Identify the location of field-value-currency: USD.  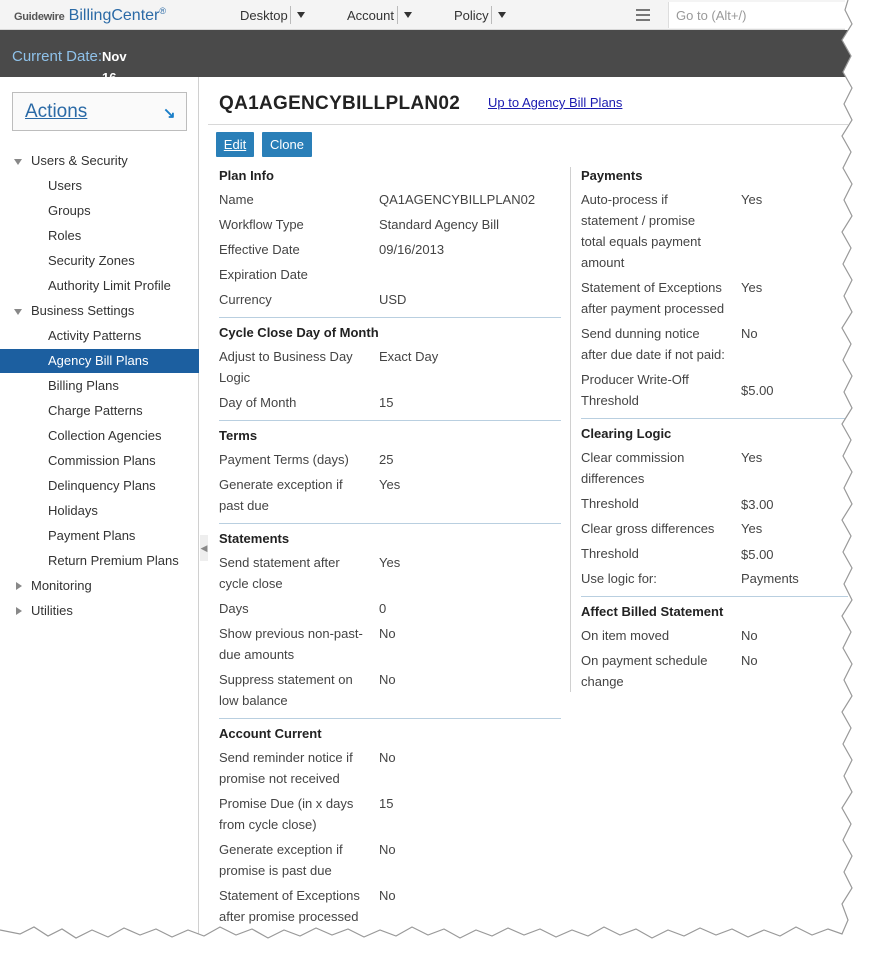
(393, 299).